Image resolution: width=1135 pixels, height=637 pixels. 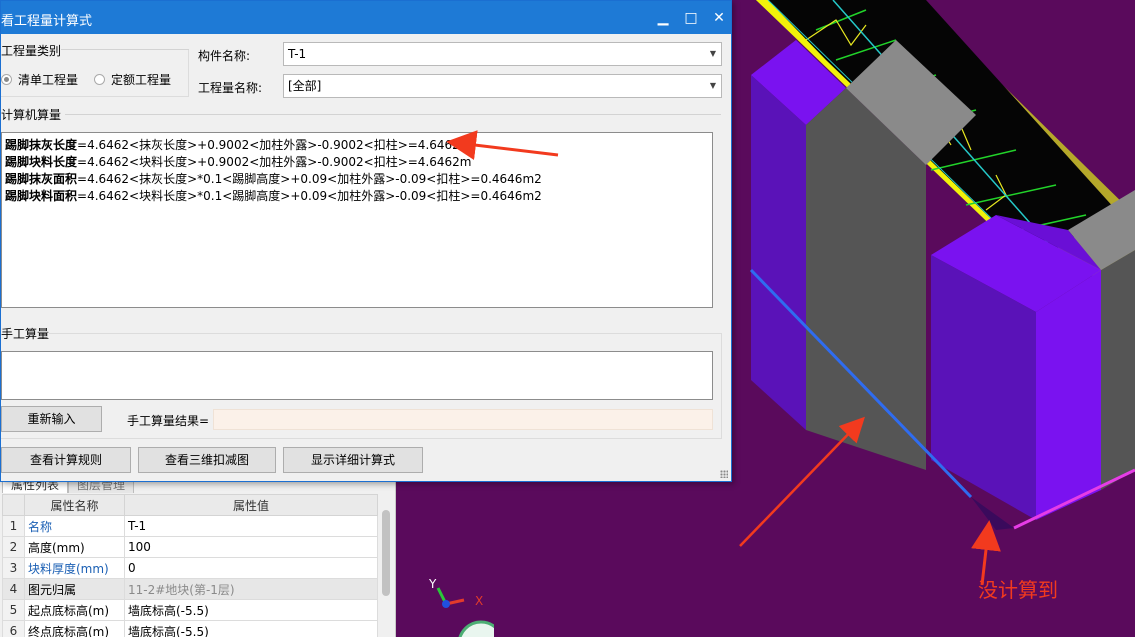 I want to click on property-scrollbar, so click(x=386, y=572).